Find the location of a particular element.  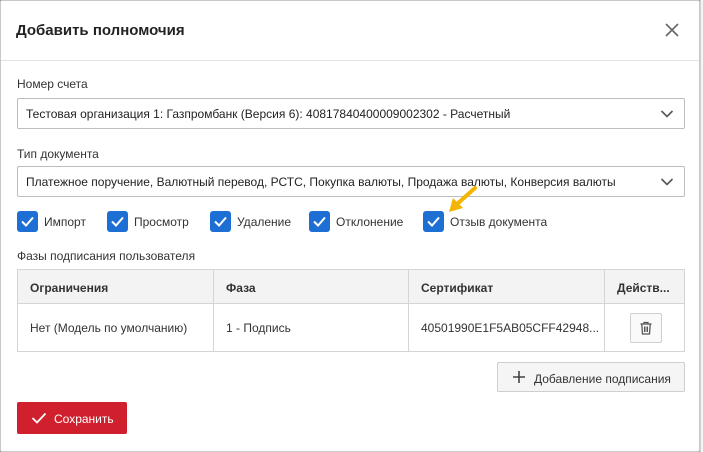

phases-label: Фазы подписания пользователя is located at coordinates (106, 256).